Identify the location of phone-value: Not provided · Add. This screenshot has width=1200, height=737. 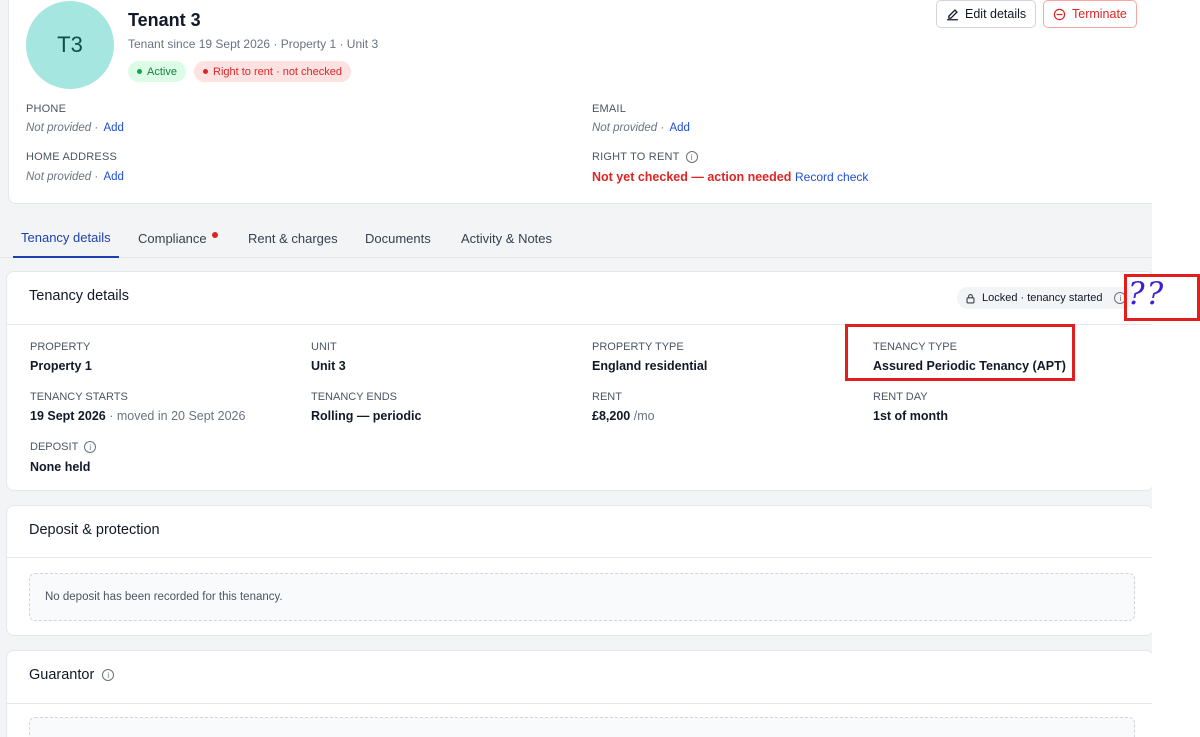
(75, 128).